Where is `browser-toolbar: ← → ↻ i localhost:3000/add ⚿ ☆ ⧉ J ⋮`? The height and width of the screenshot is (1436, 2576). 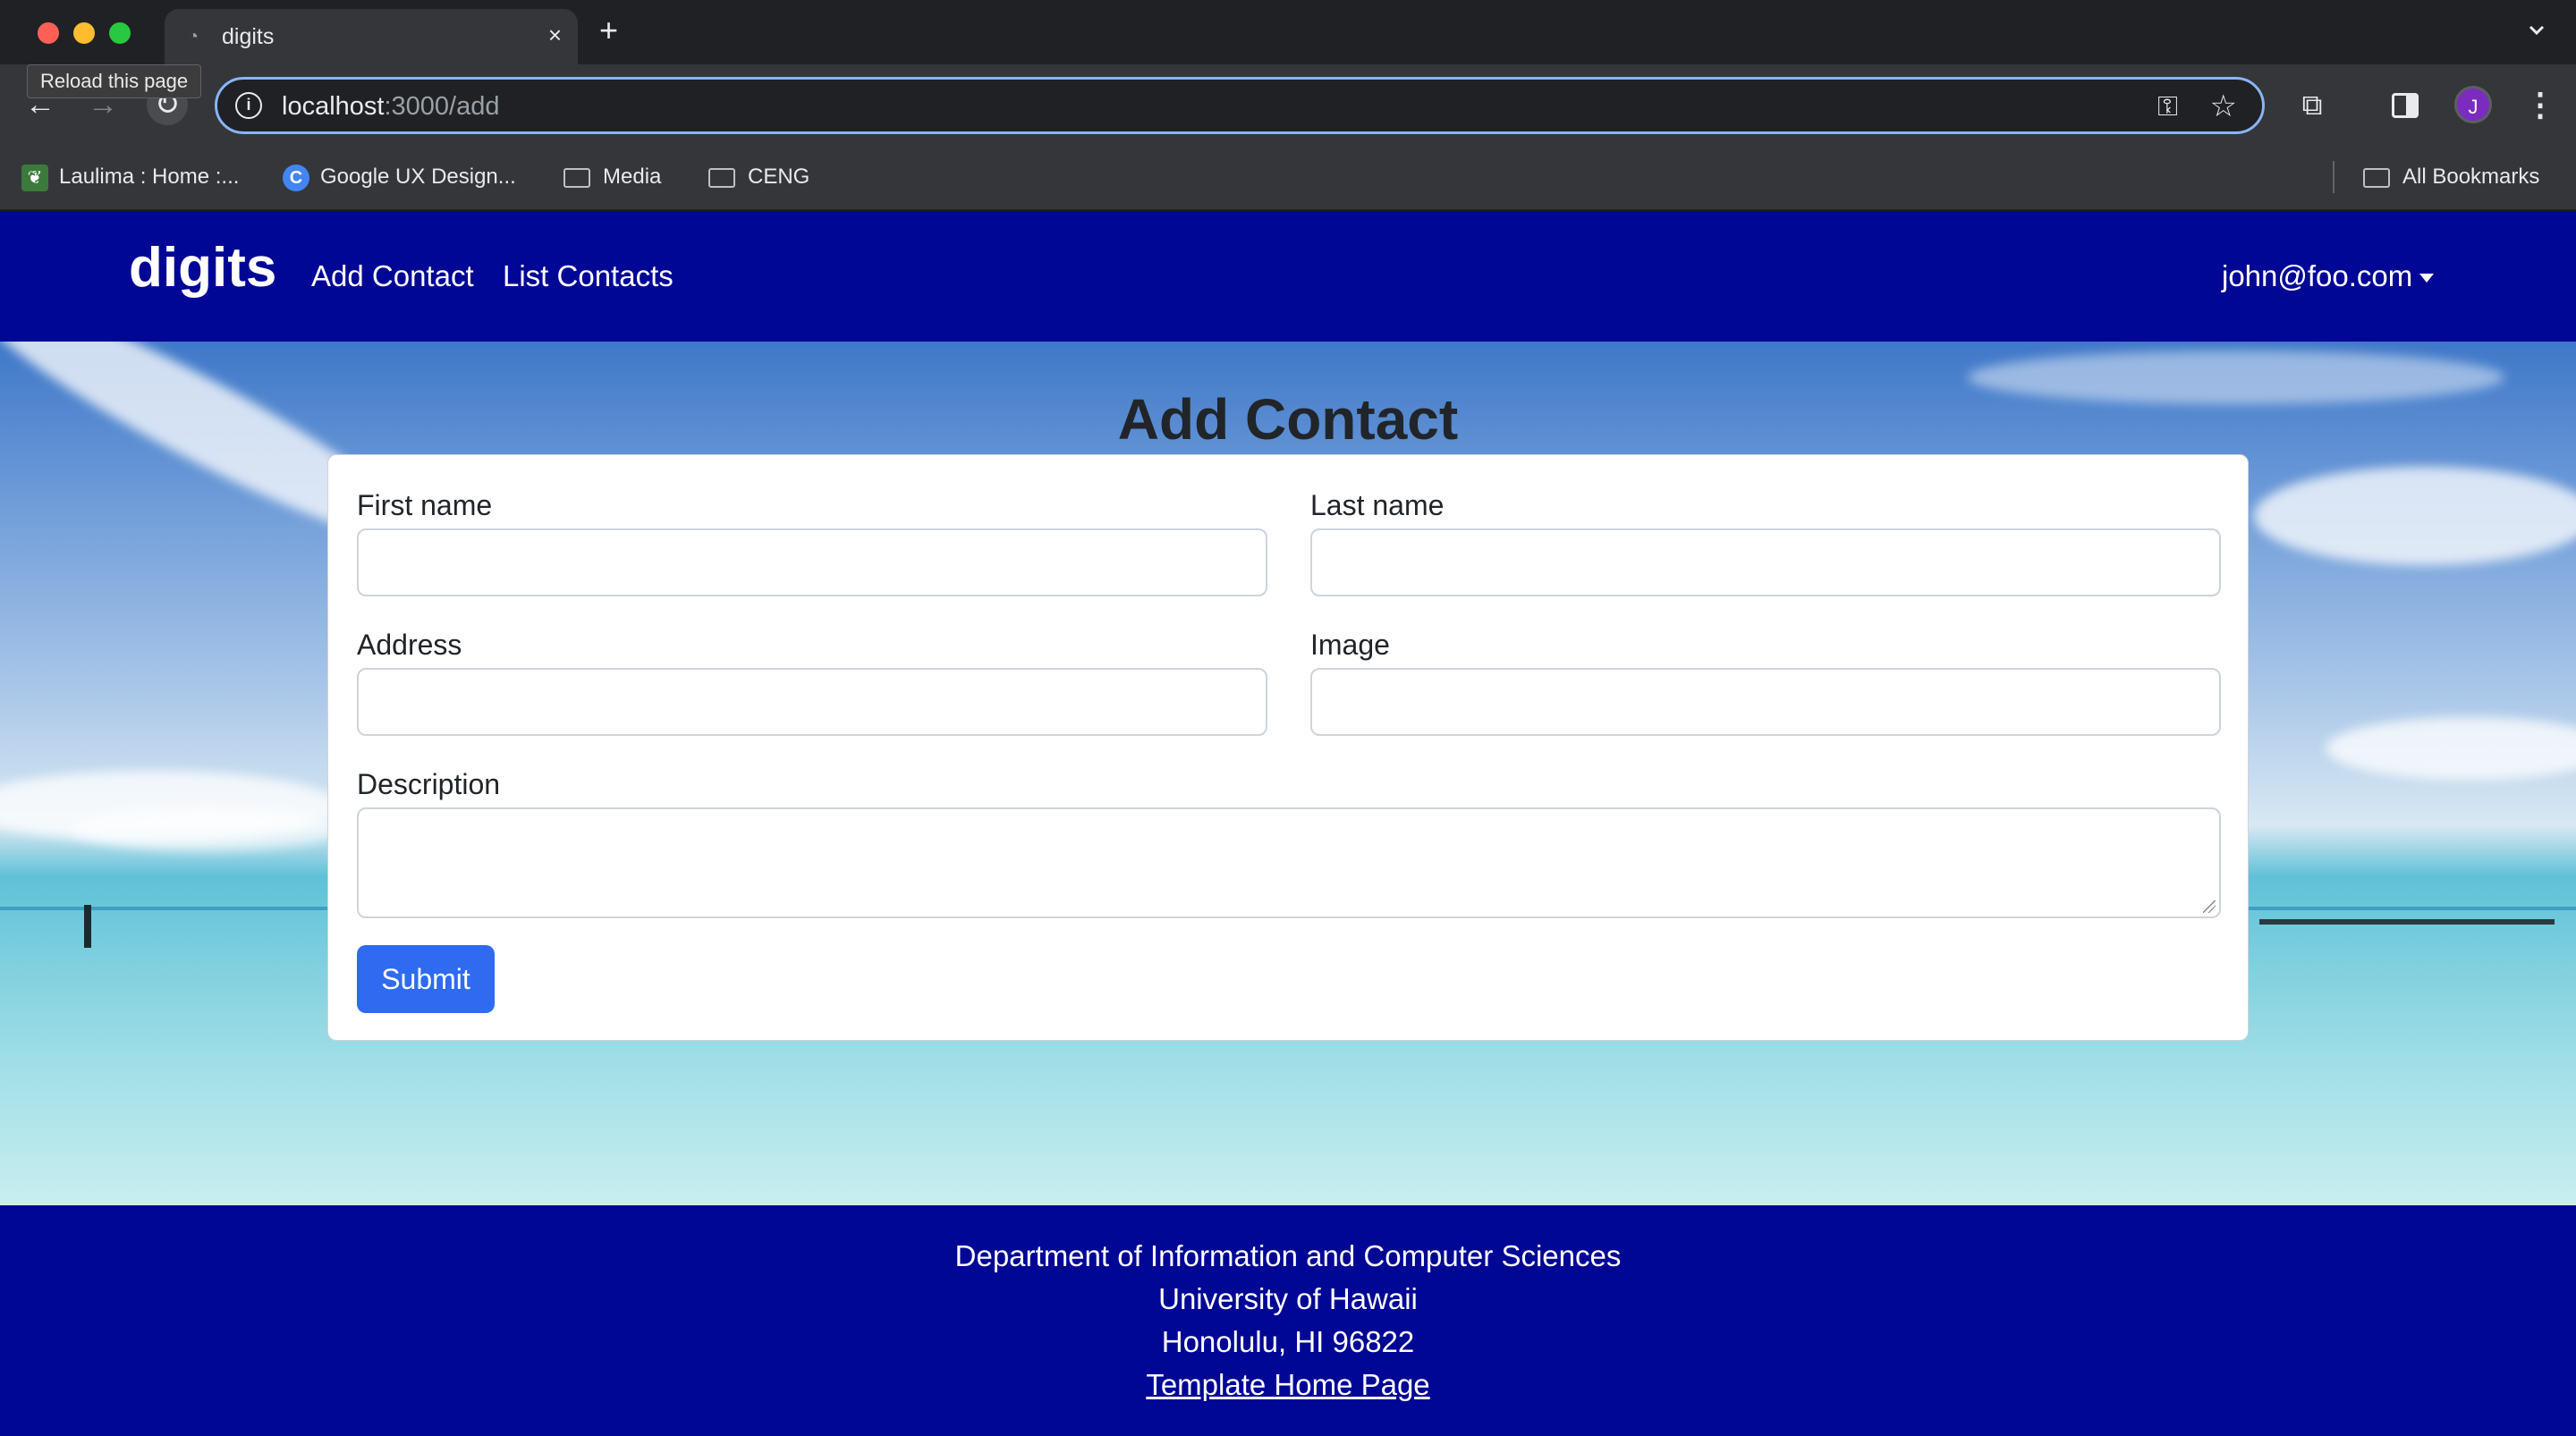
browser-toolbar: ← → ↻ i localhost:3000/add ⚿ ☆ ⧉ J ⋮ is located at coordinates (1288, 104).